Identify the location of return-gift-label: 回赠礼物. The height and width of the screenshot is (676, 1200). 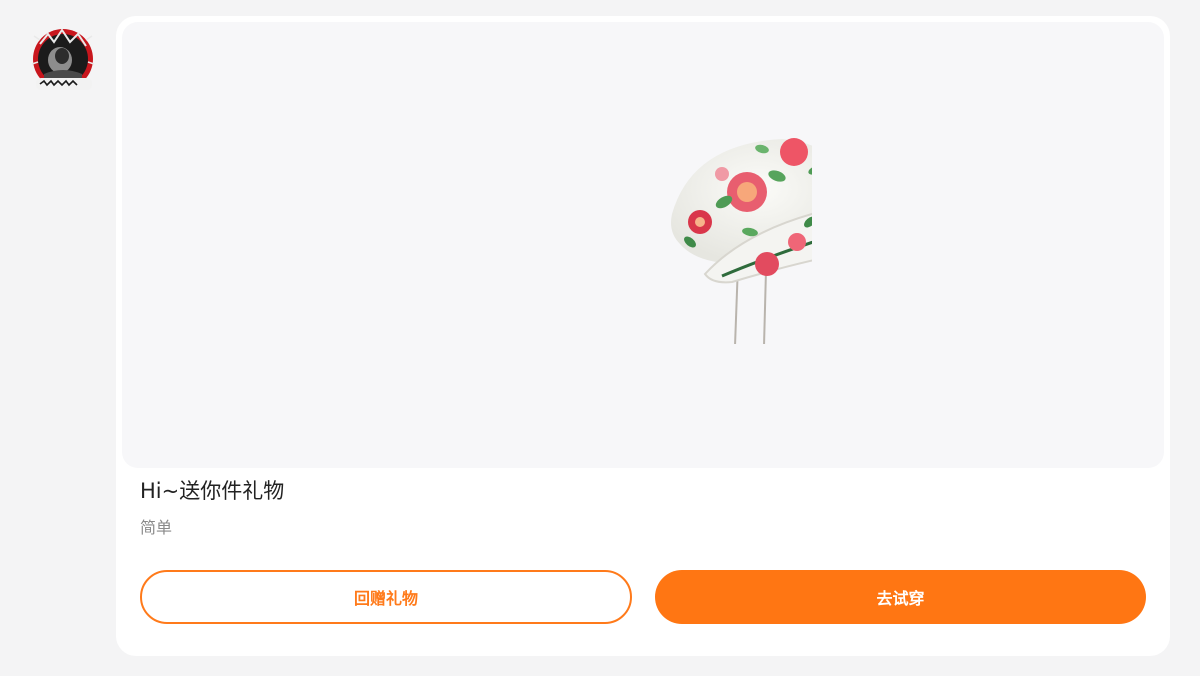
(385, 598).